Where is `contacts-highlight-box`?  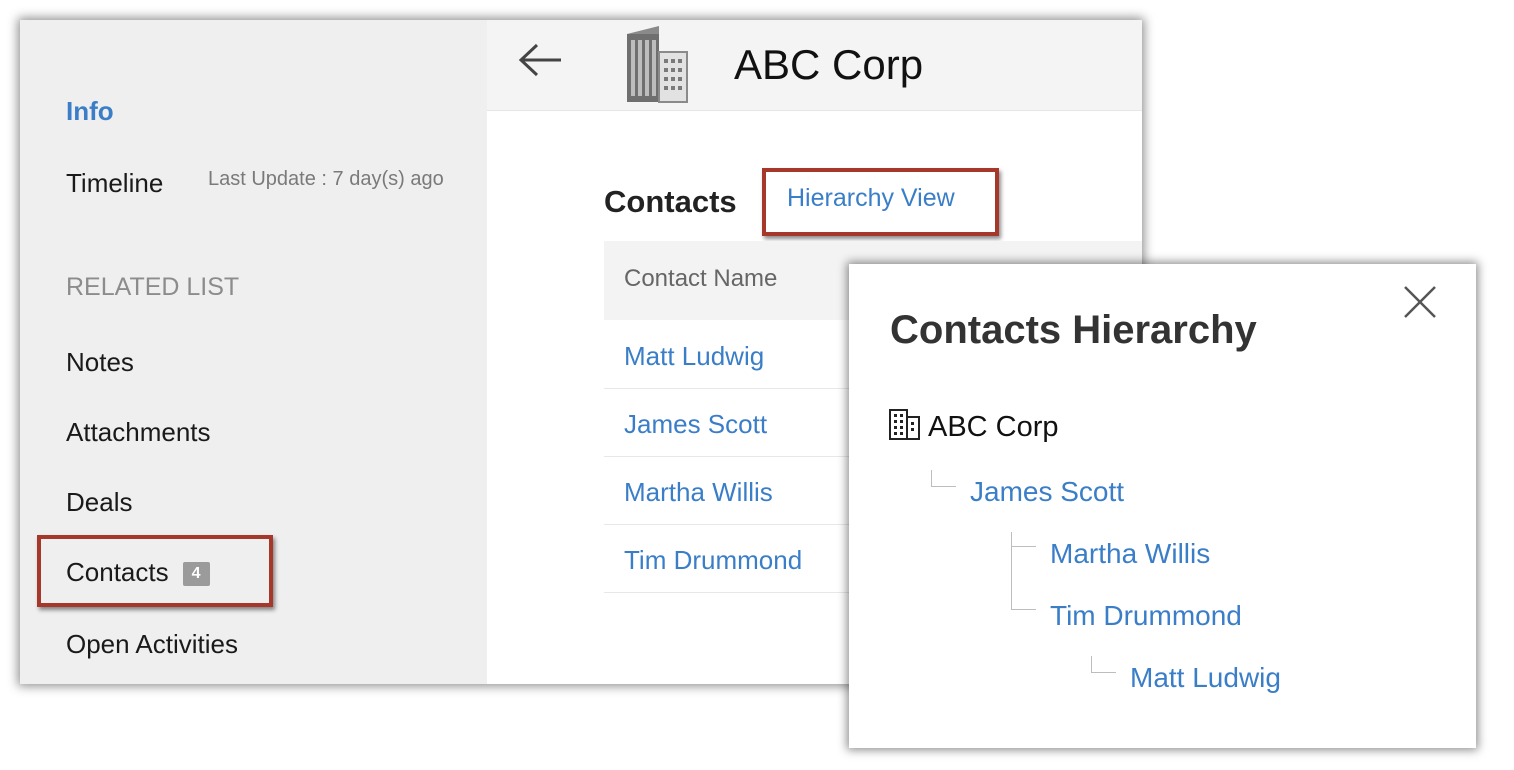
contacts-highlight-box is located at coordinates (155, 571).